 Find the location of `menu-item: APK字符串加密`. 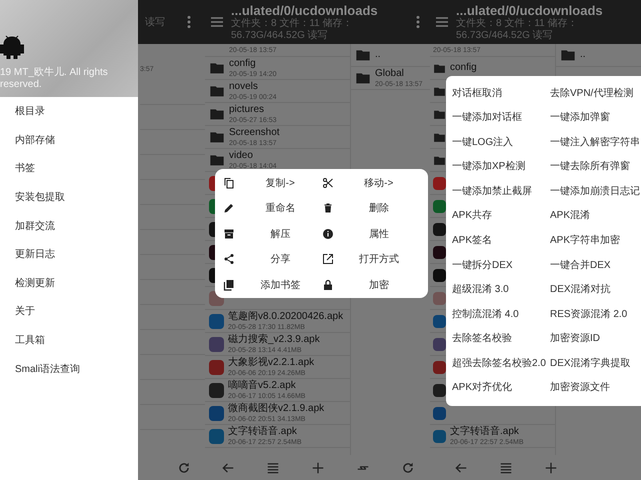

menu-item: APK字符串加密 is located at coordinates (585, 241).